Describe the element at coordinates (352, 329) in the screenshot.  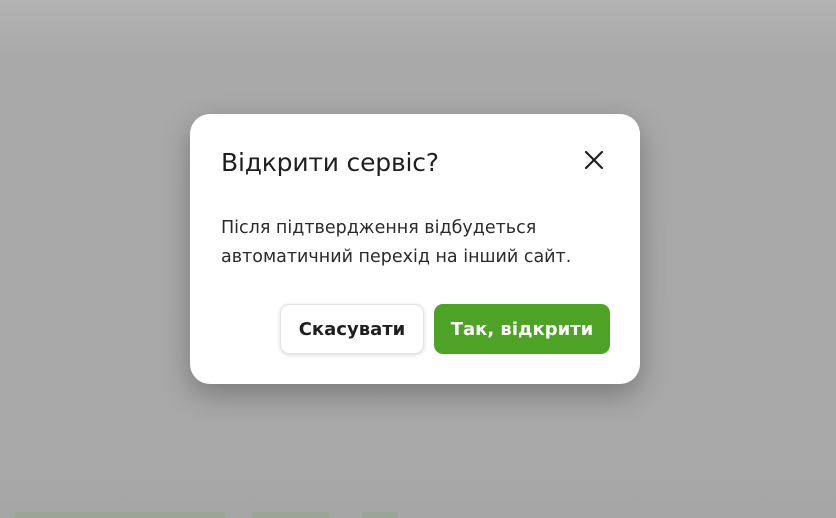
I see `cancel-button: Скасувати` at that location.